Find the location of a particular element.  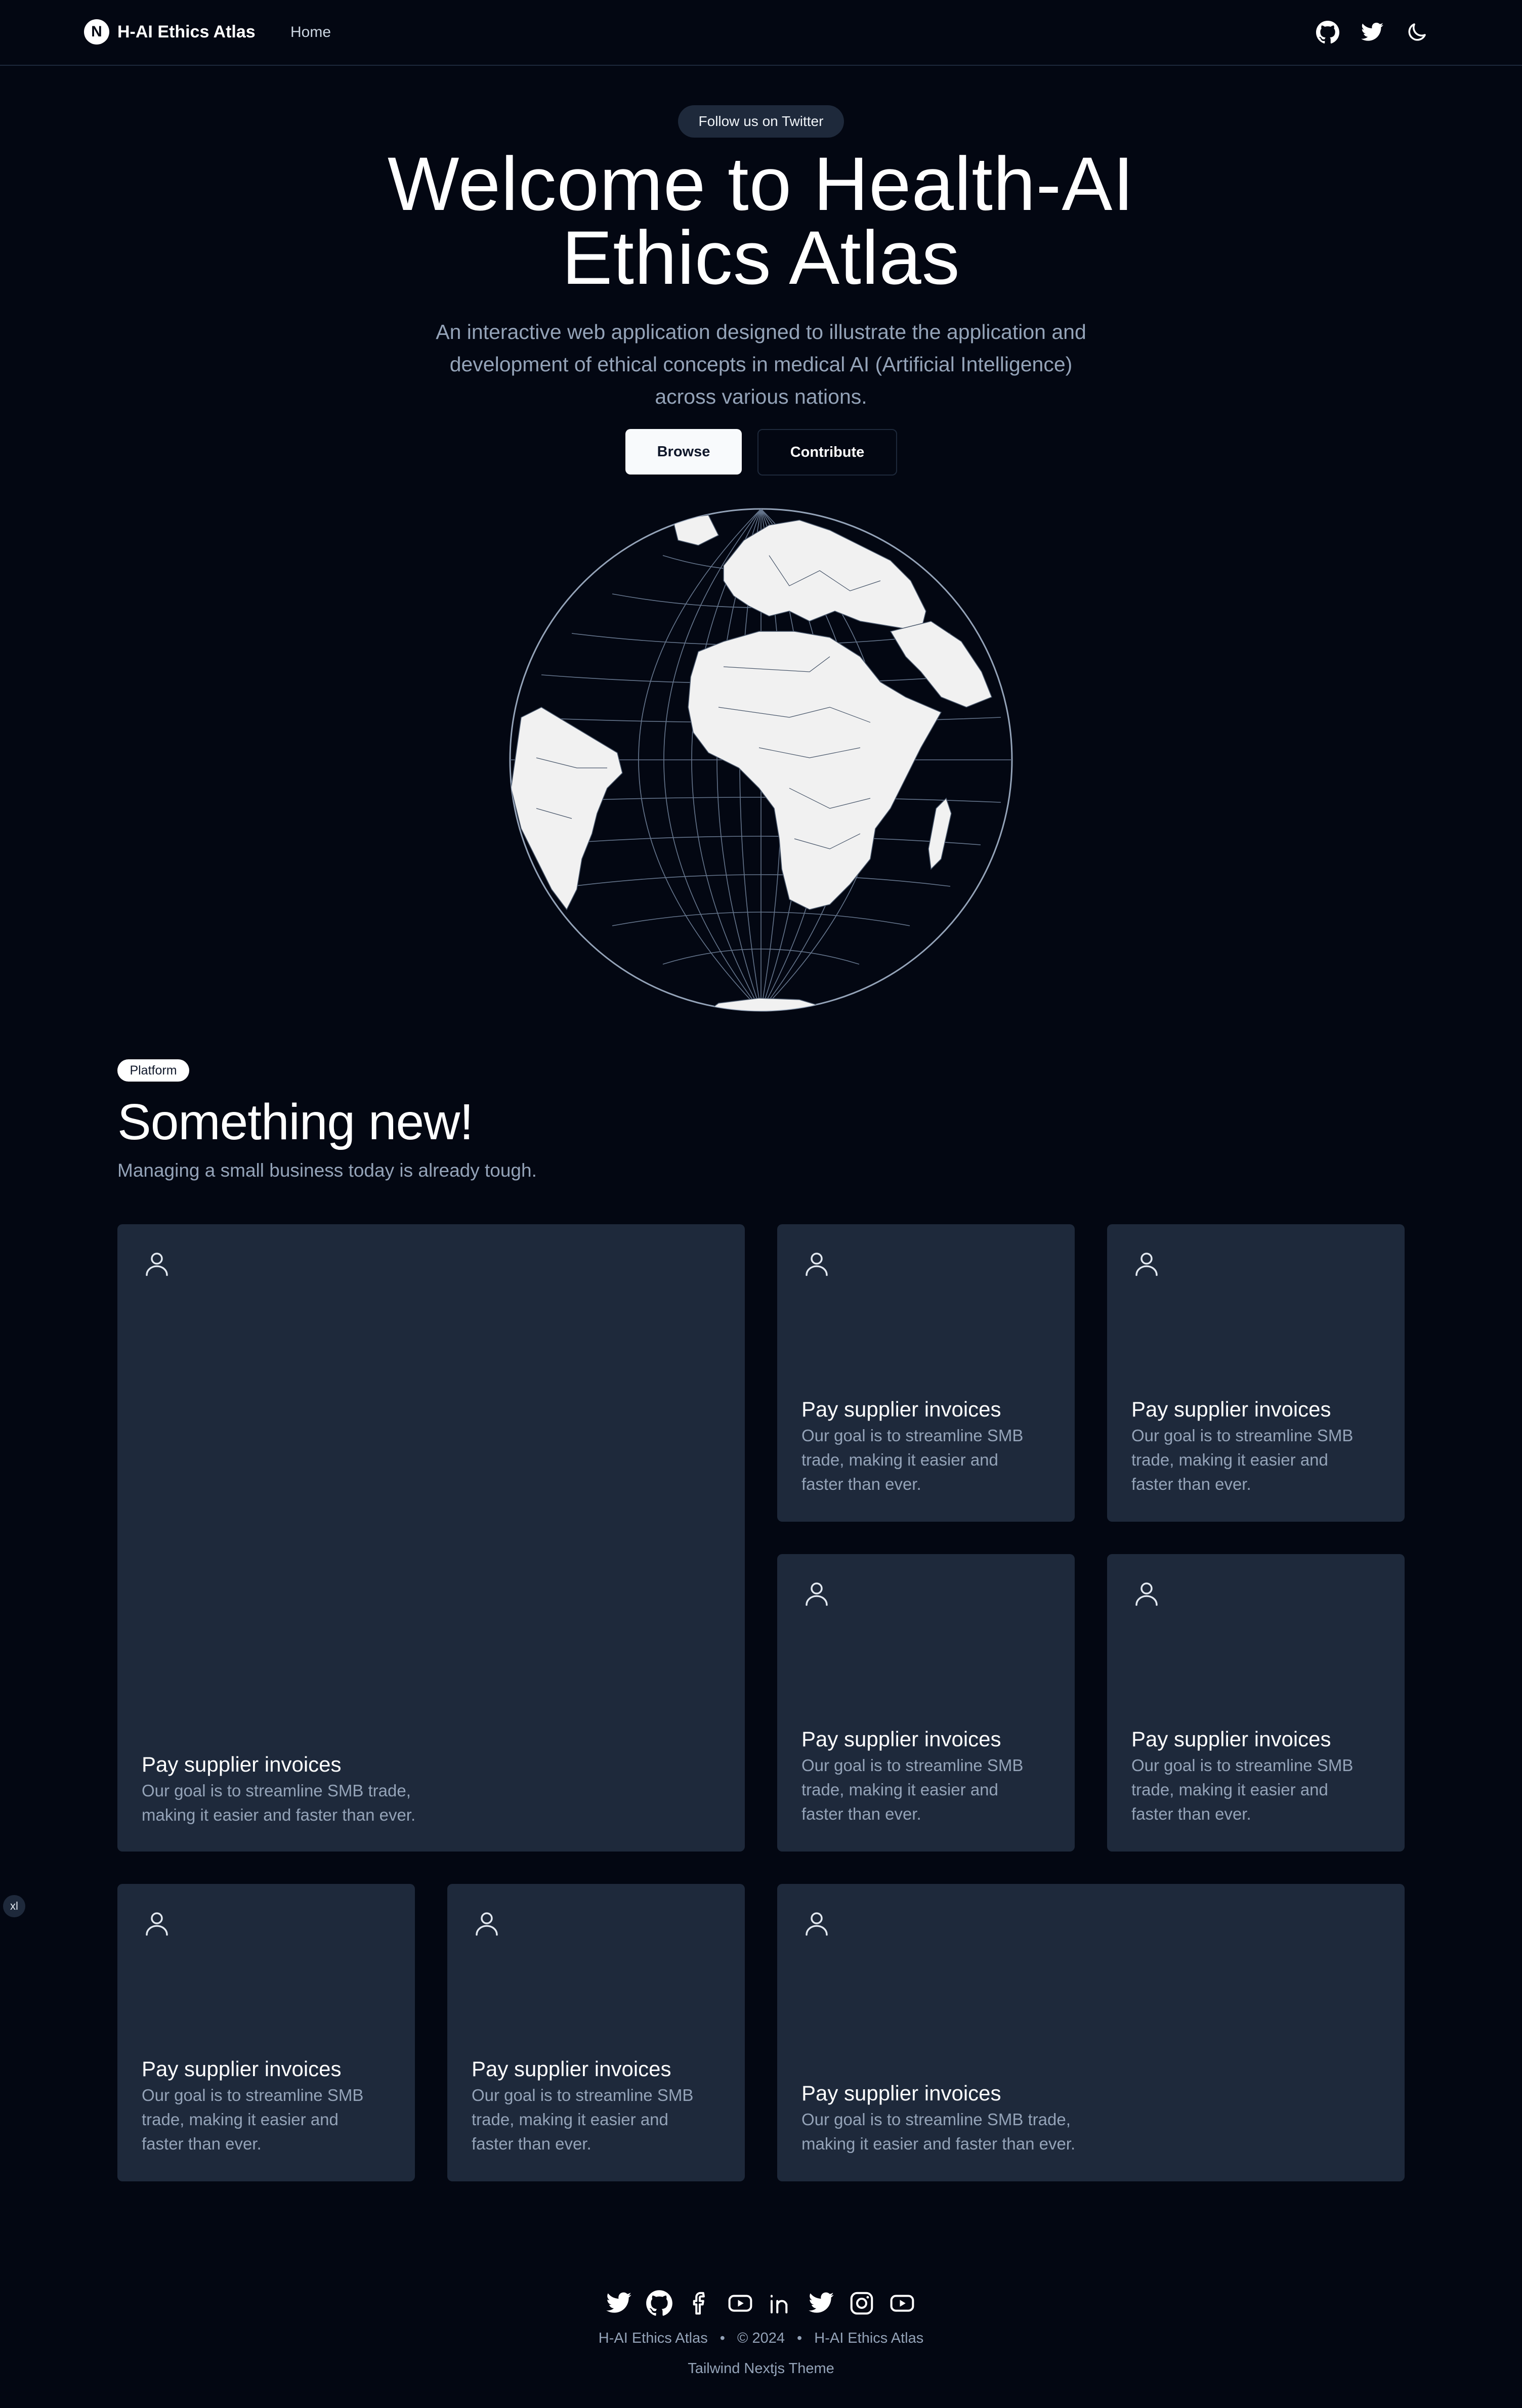

hero-title: Welcome to Health-AI Ethics Atlas is located at coordinates (761, 220).